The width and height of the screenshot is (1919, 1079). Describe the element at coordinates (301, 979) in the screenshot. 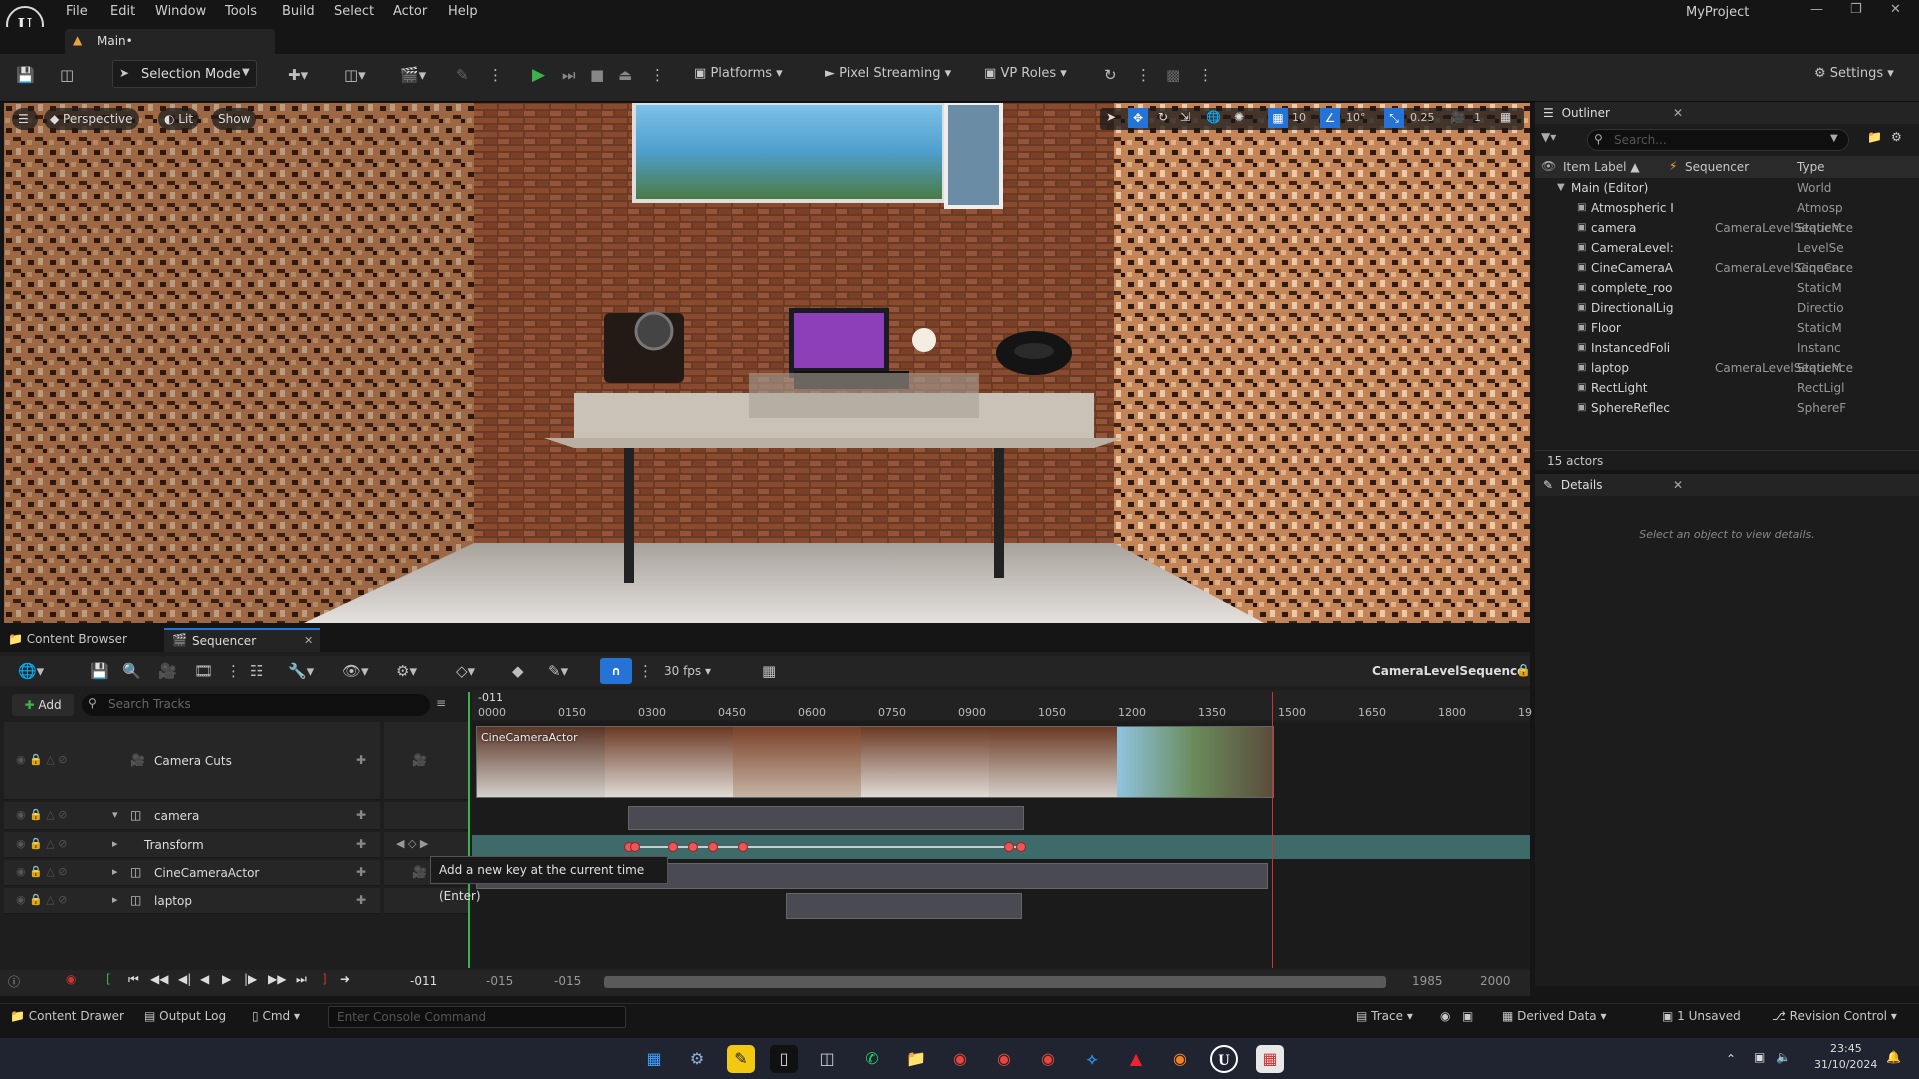

I see `go-end-icon: ⏭` at that location.